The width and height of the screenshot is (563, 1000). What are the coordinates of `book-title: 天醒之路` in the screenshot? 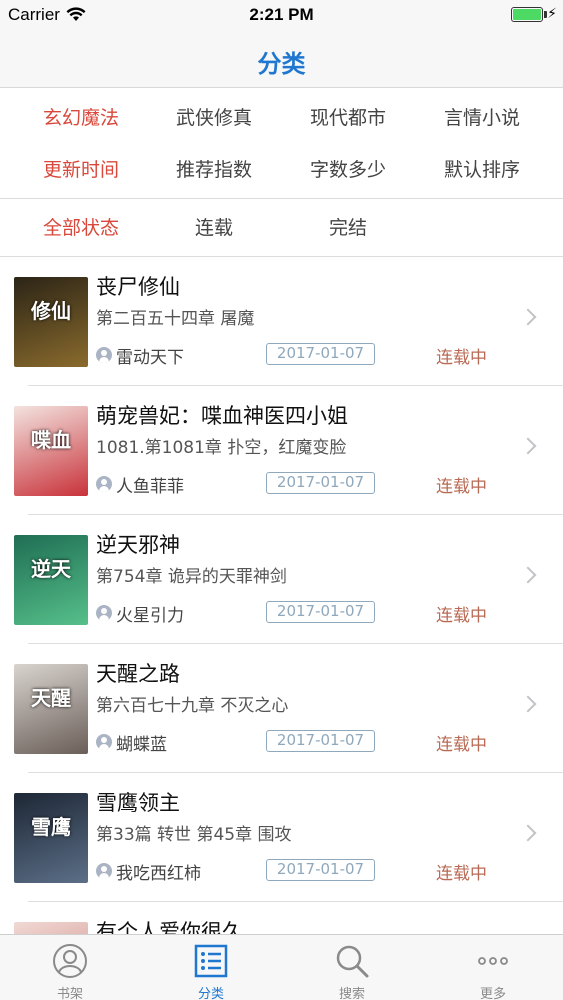 It's located at (138, 674).